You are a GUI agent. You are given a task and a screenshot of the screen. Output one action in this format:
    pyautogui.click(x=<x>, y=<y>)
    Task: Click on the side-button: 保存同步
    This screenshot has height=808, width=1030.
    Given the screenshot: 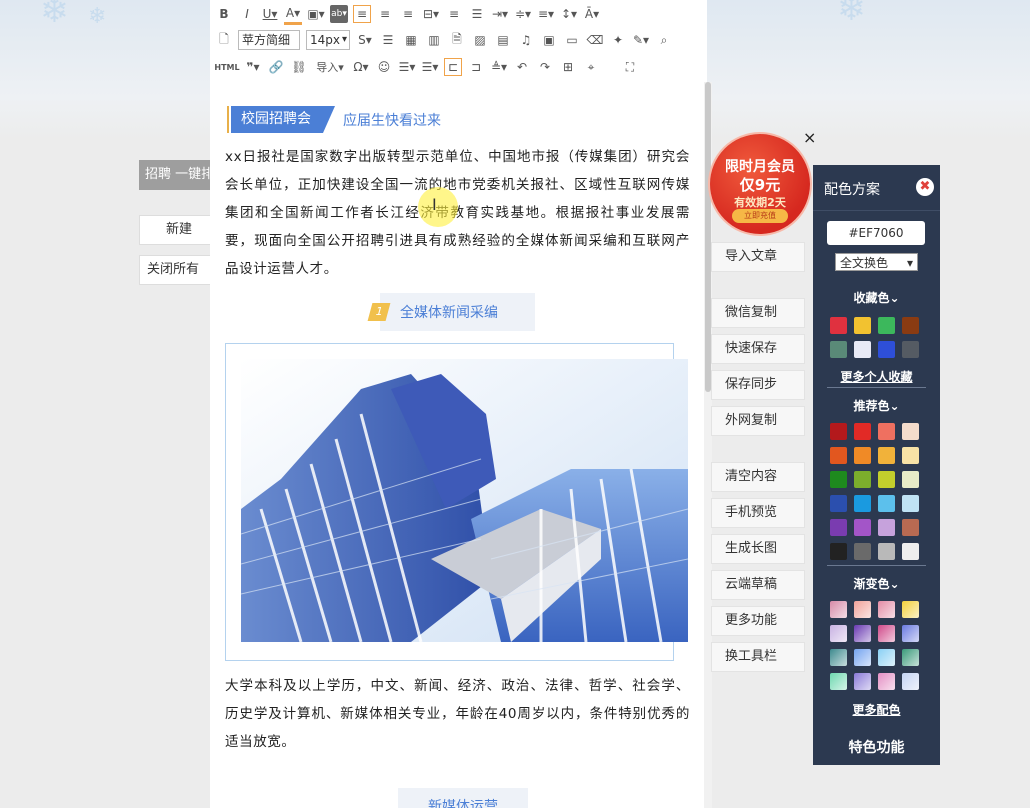 What is the action you would take?
    pyautogui.click(x=758, y=385)
    